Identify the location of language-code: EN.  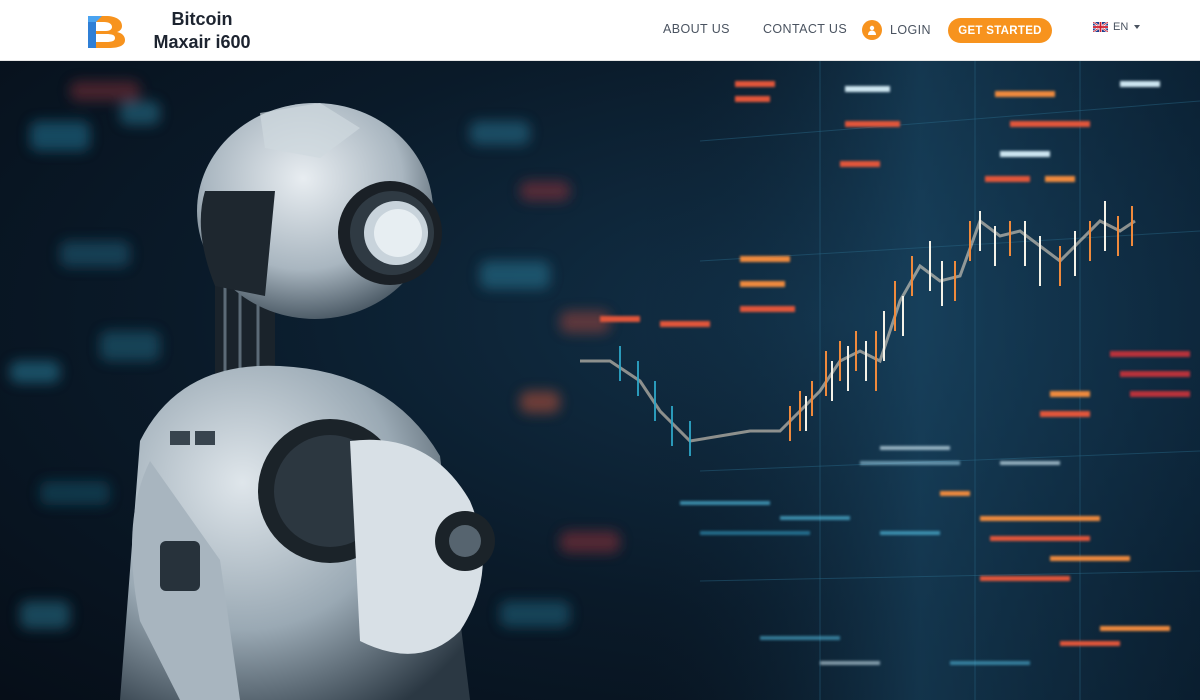
(1121, 27).